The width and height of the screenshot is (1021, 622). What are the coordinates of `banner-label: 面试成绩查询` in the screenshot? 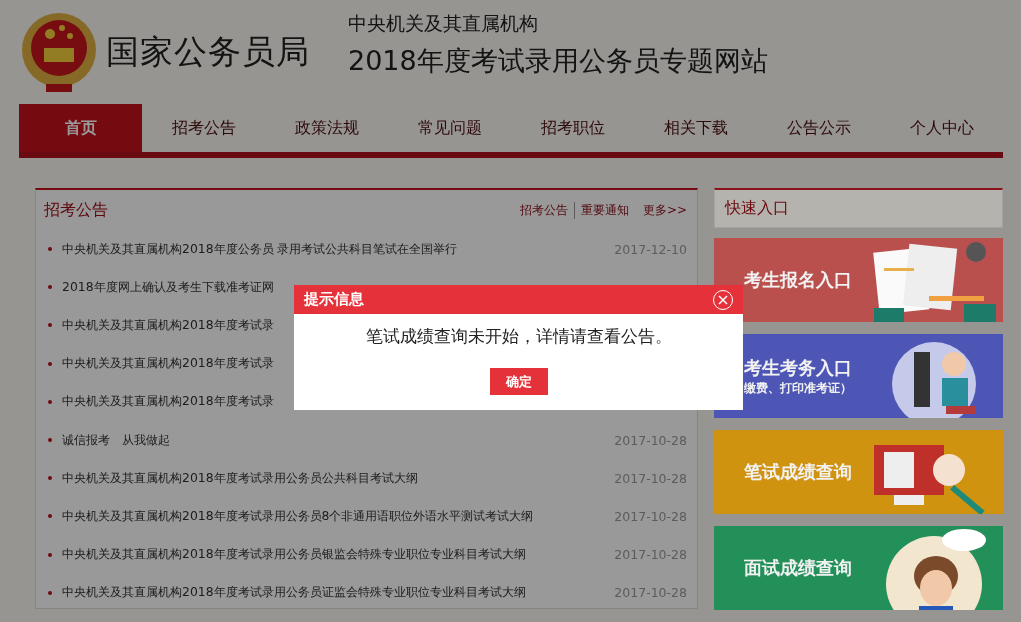 It's located at (798, 568).